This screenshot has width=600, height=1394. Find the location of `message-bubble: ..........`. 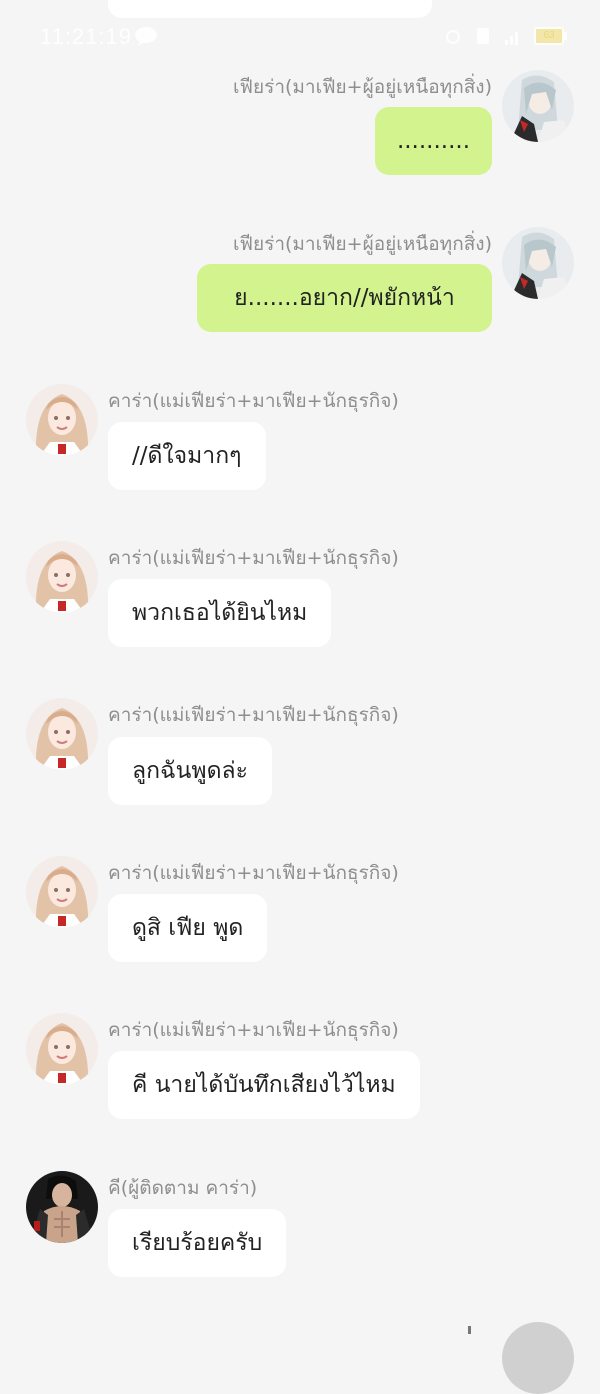

message-bubble: .......... is located at coordinates (433, 141).